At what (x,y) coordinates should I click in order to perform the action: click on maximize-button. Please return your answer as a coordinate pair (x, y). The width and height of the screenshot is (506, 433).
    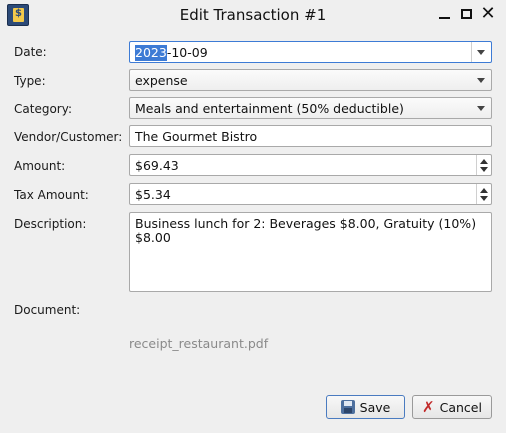
    Looking at the image, I should click on (466, 14).